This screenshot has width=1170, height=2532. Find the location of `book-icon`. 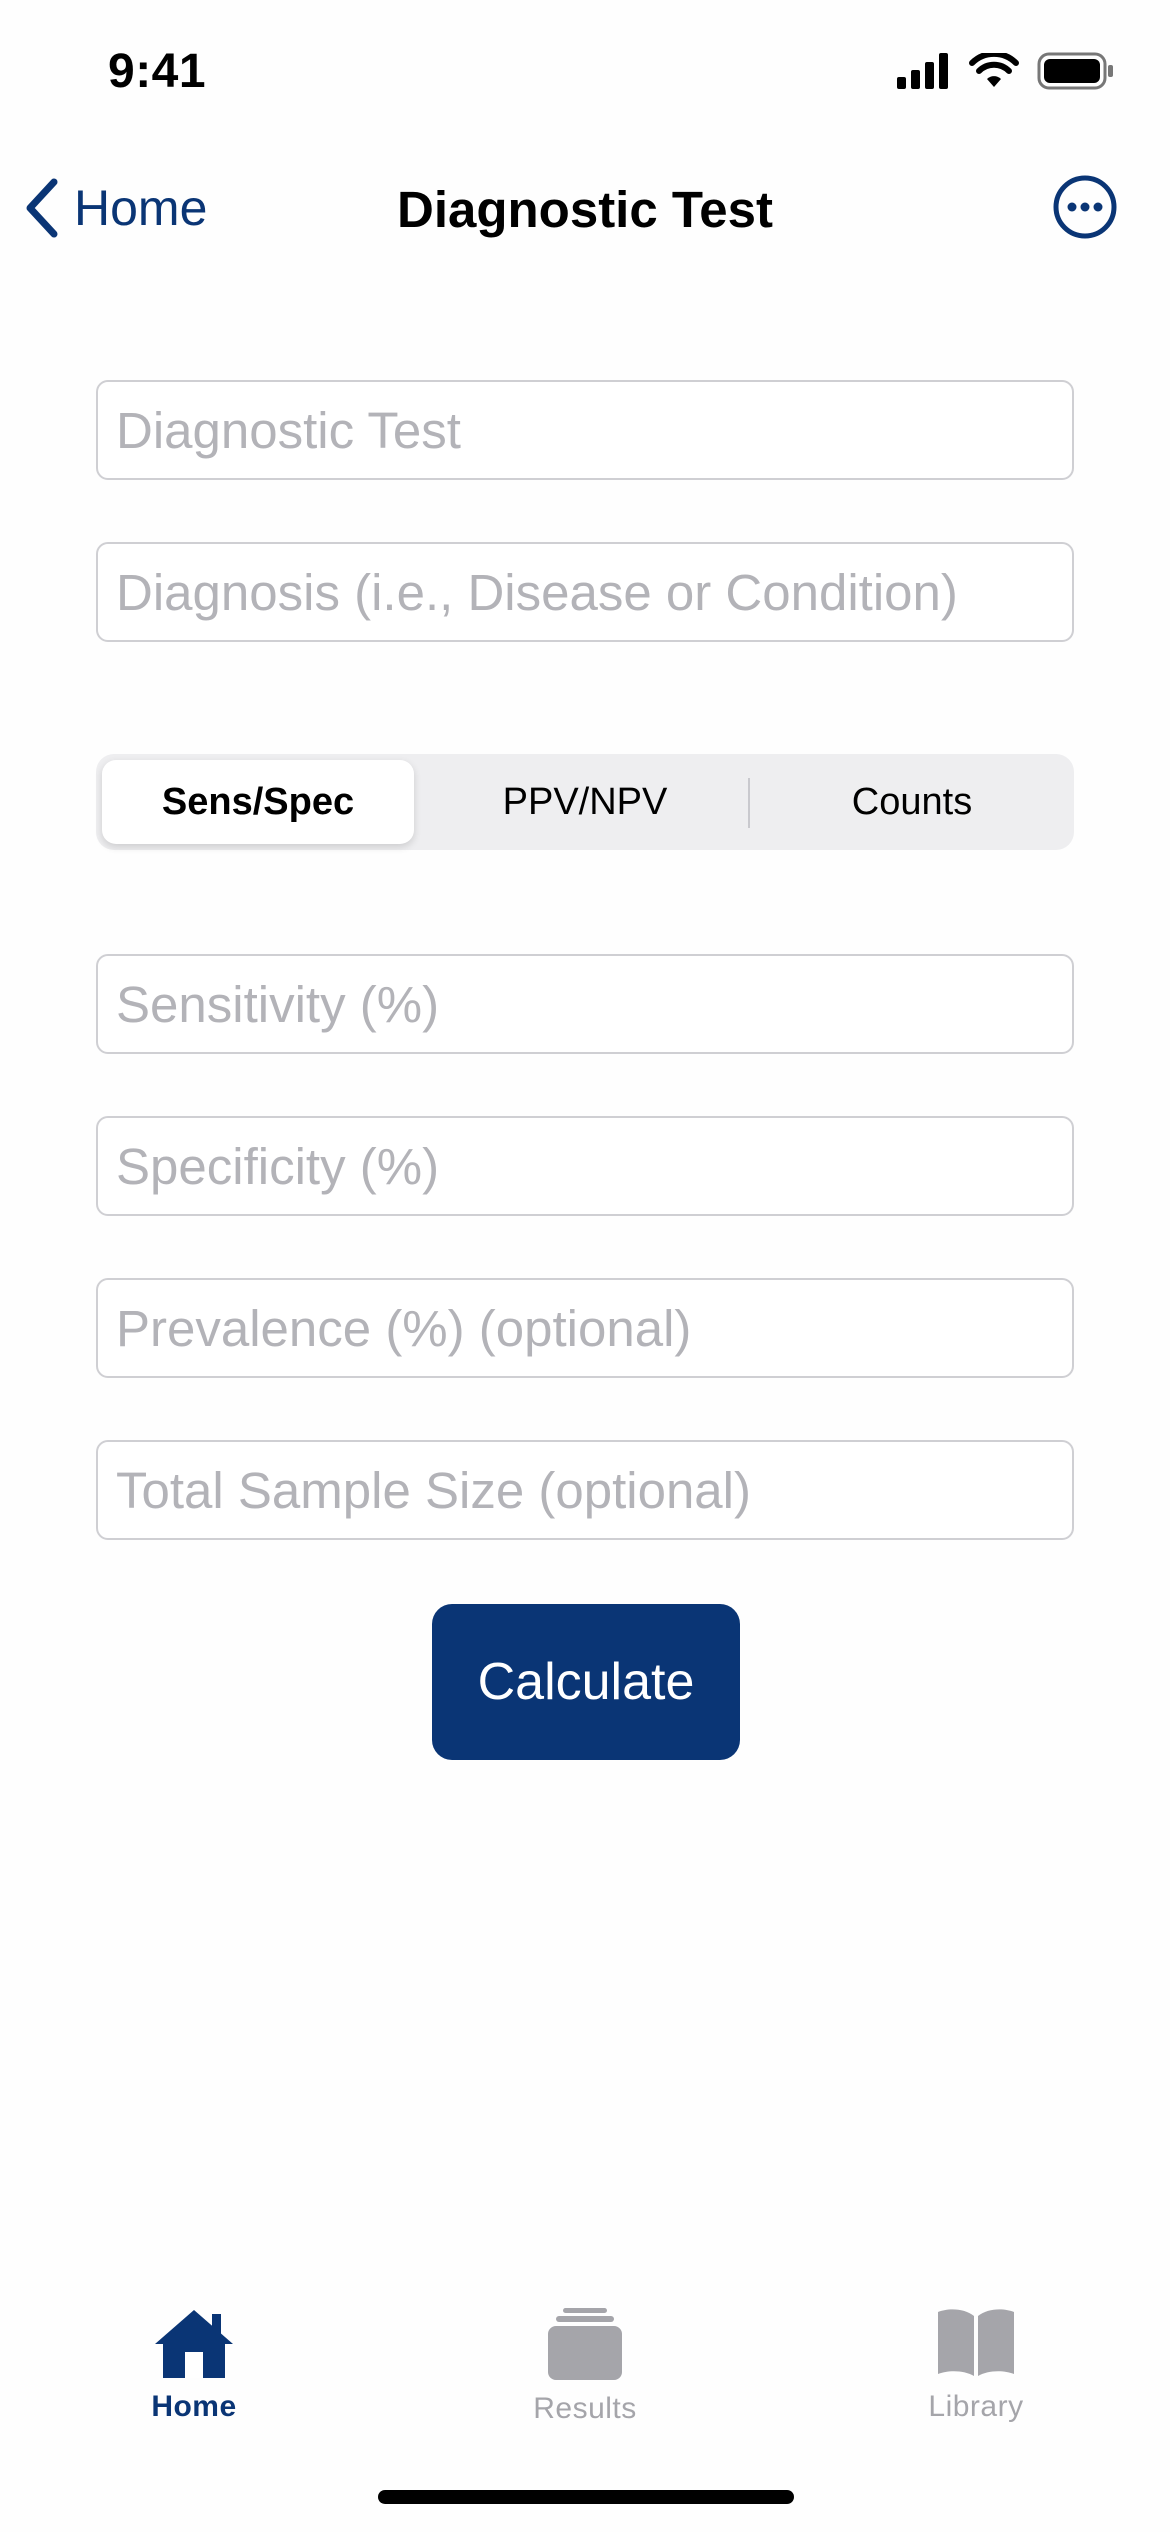

book-icon is located at coordinates (976, 2342).